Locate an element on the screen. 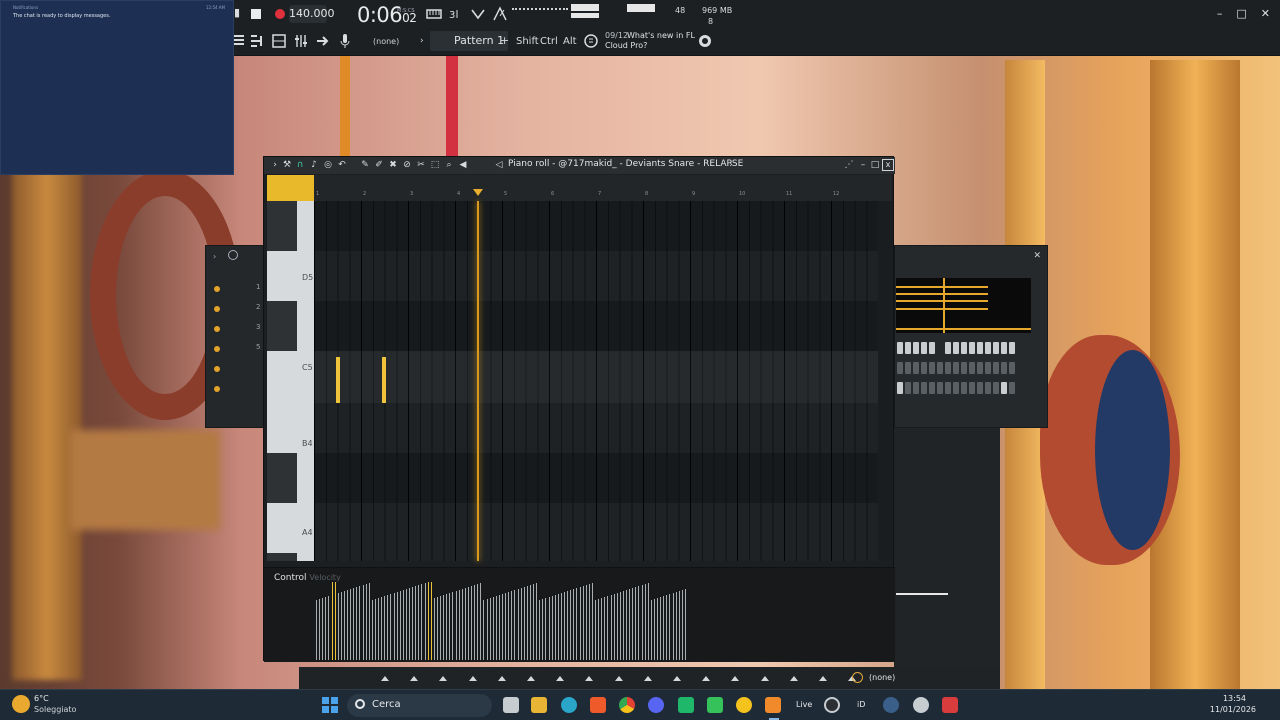  channel-rack-icon is located at coordinates (279, 41).